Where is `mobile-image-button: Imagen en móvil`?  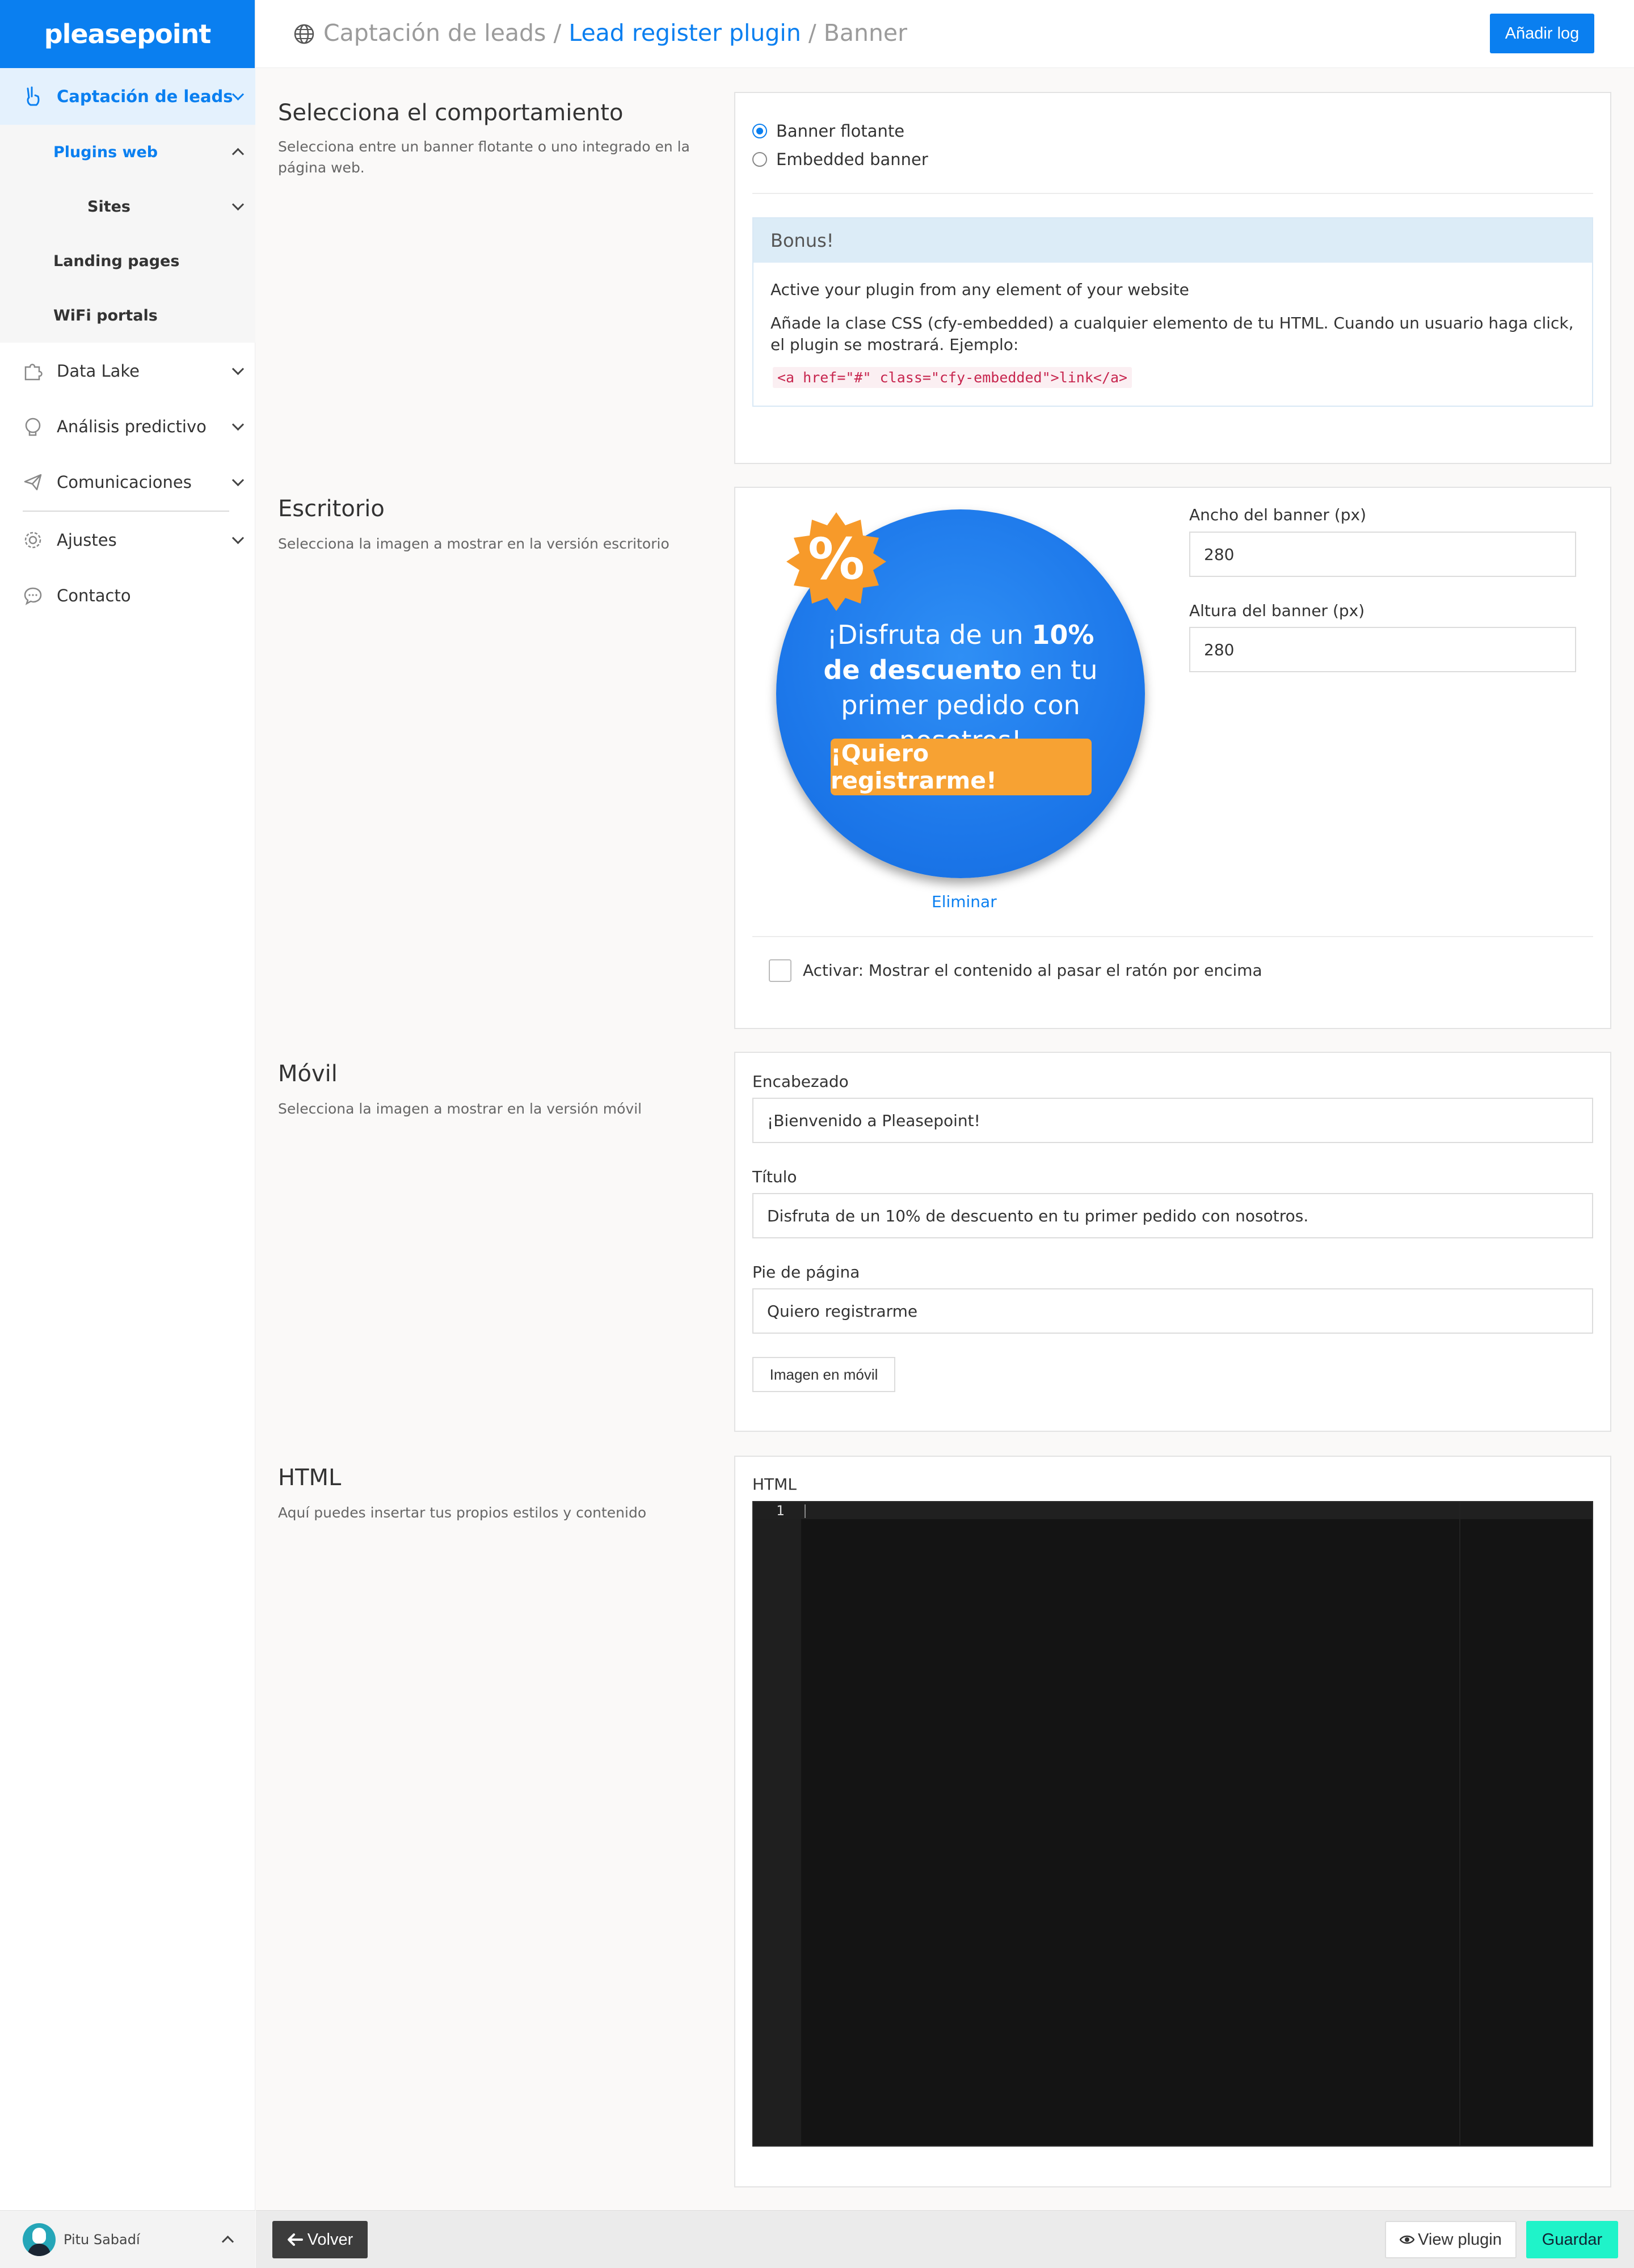 mobile-image-button: Imagen en móvil is located at coordinates (823, 1374).